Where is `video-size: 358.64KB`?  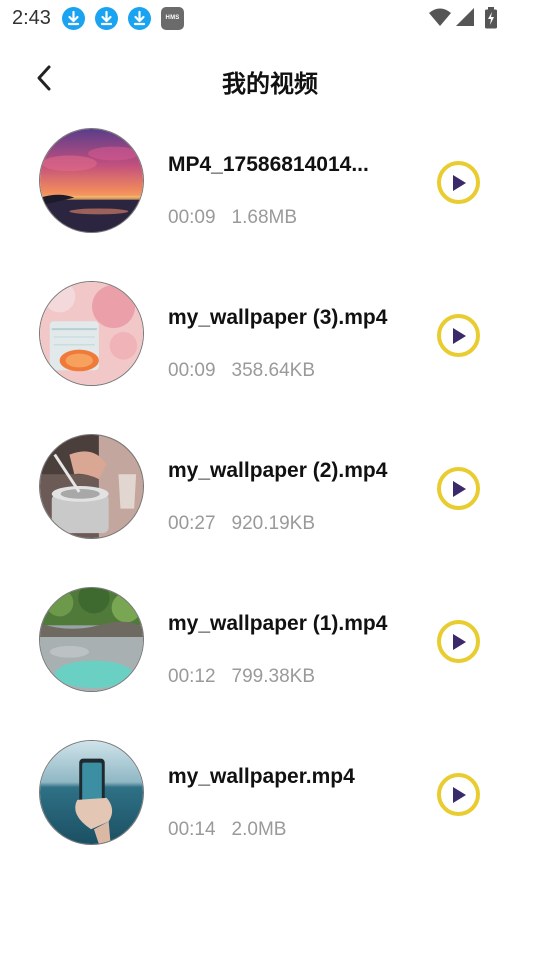 video-size: 358.64KB is located at coordinates (273, 370).